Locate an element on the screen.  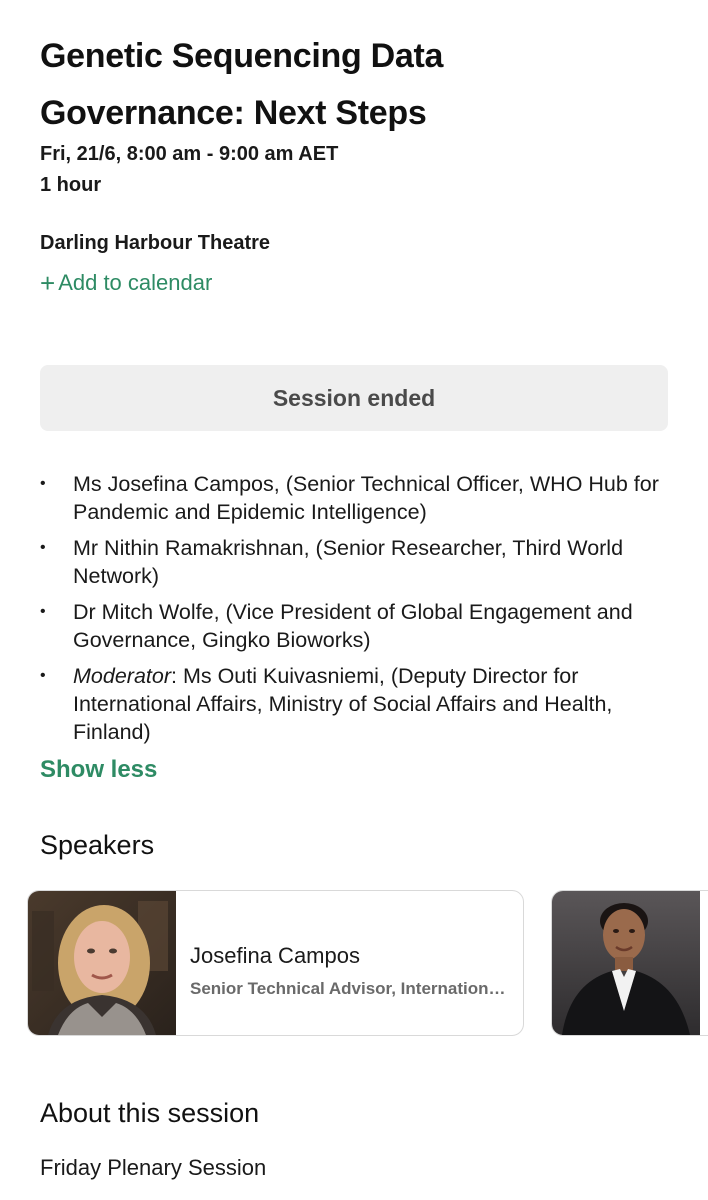
speaker-name: Josefina Campos is located at coordinates (275, 955).